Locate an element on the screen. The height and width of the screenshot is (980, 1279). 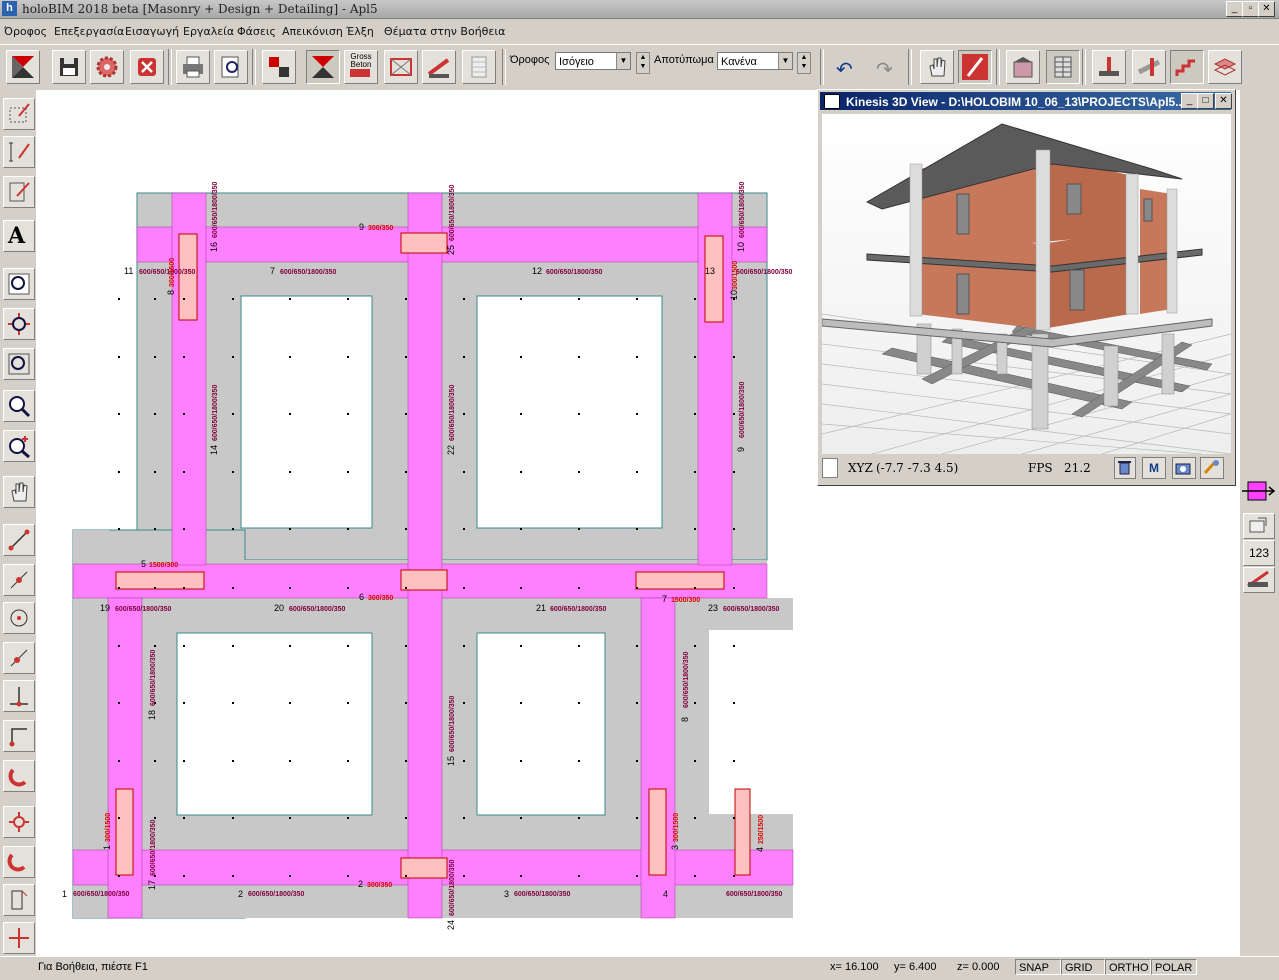
menu-view: Απεικόνιση is located at coordinates (312, 31).